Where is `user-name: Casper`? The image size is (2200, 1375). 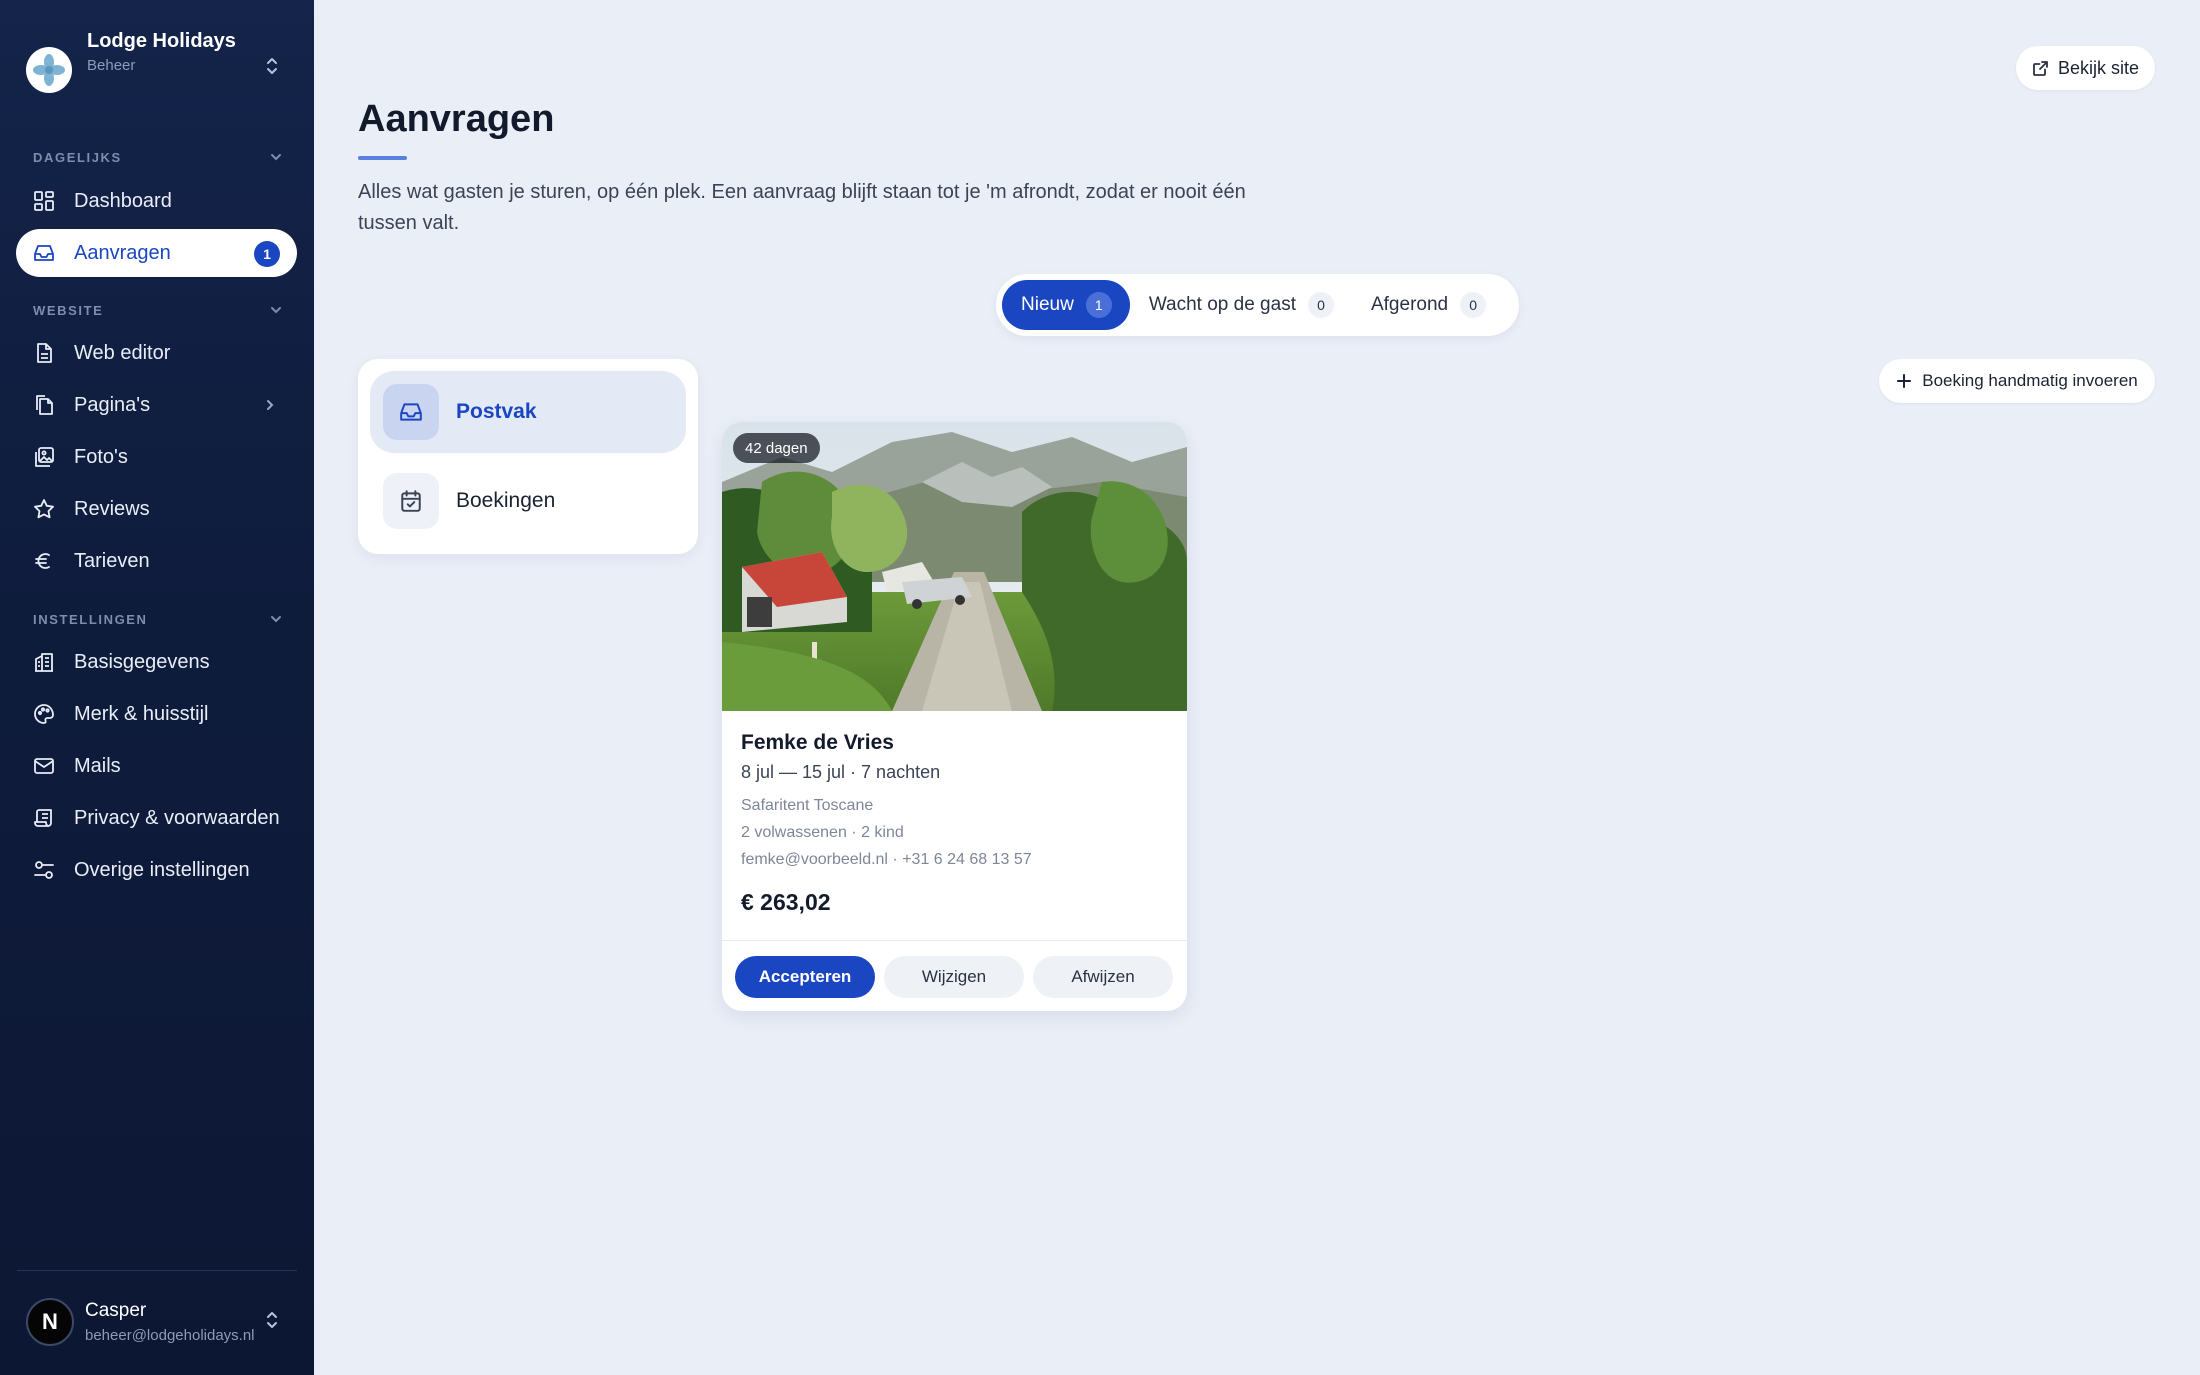
user-name: Casper is located at coordinates (116, 1310).